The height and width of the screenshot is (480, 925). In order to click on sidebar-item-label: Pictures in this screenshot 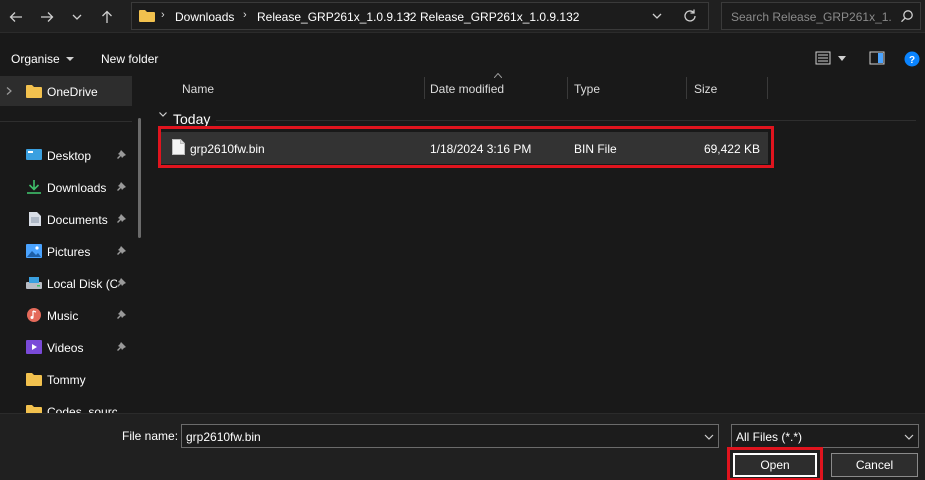, I will do `click(69, 252)`.